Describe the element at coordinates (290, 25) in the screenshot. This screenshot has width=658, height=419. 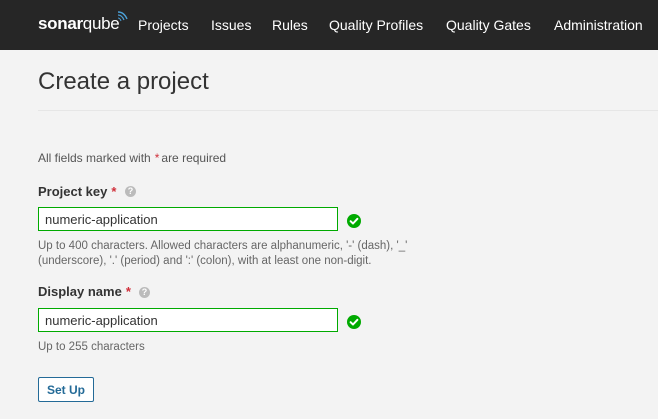
I see `nav-rules: Rules` at that location.